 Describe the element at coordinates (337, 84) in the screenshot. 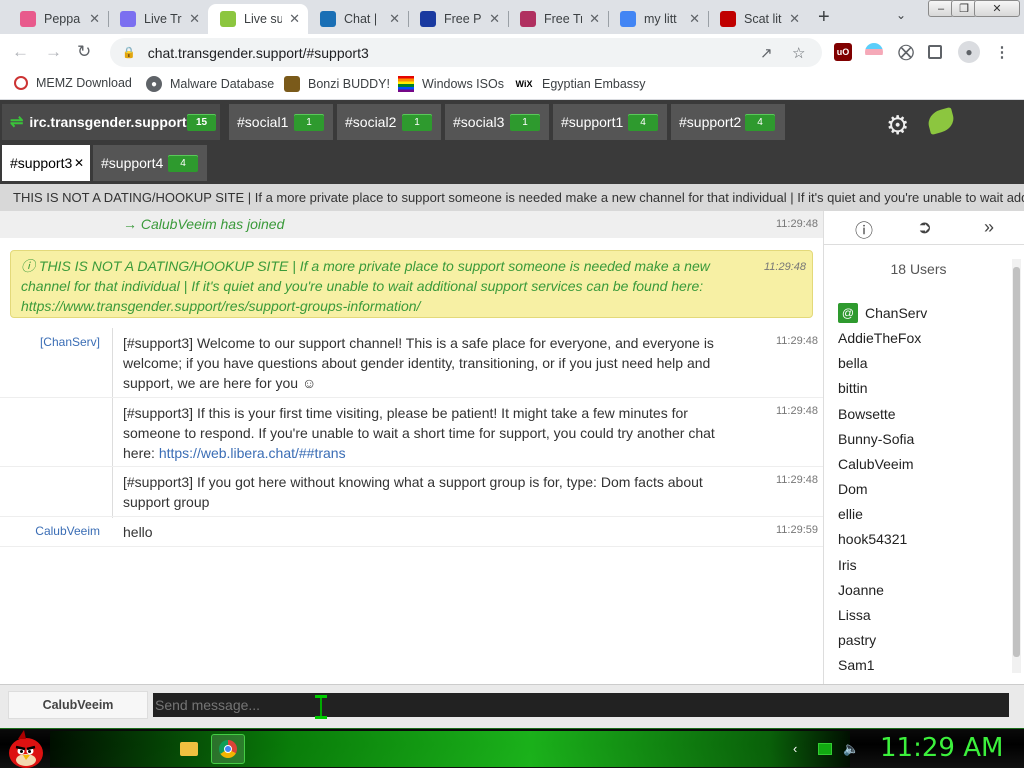

I see `bookmark-bonzi-buddy: Bonzi BUDDY!` at that location.